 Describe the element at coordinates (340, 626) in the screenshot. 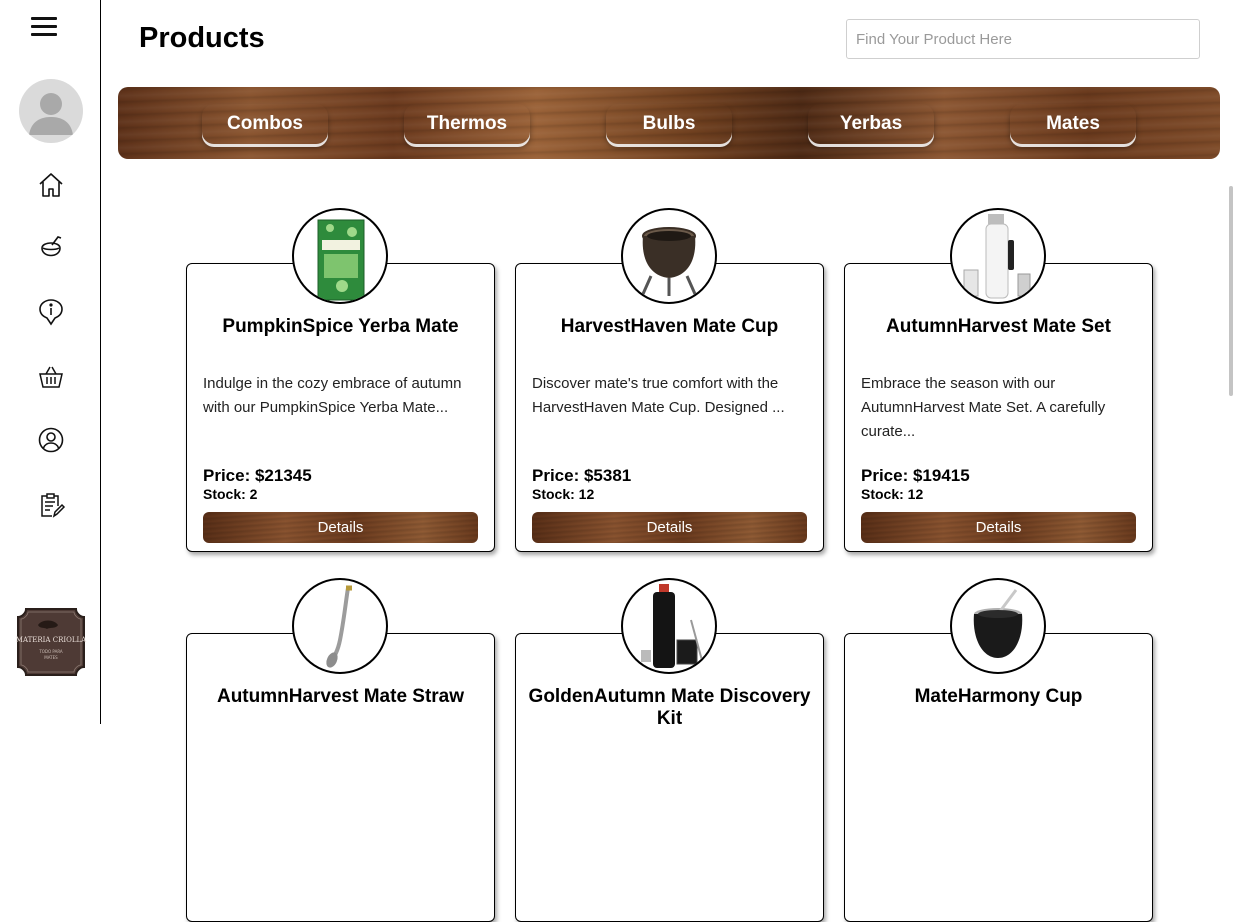

I see `product-image-bombilla-straw` at that location.